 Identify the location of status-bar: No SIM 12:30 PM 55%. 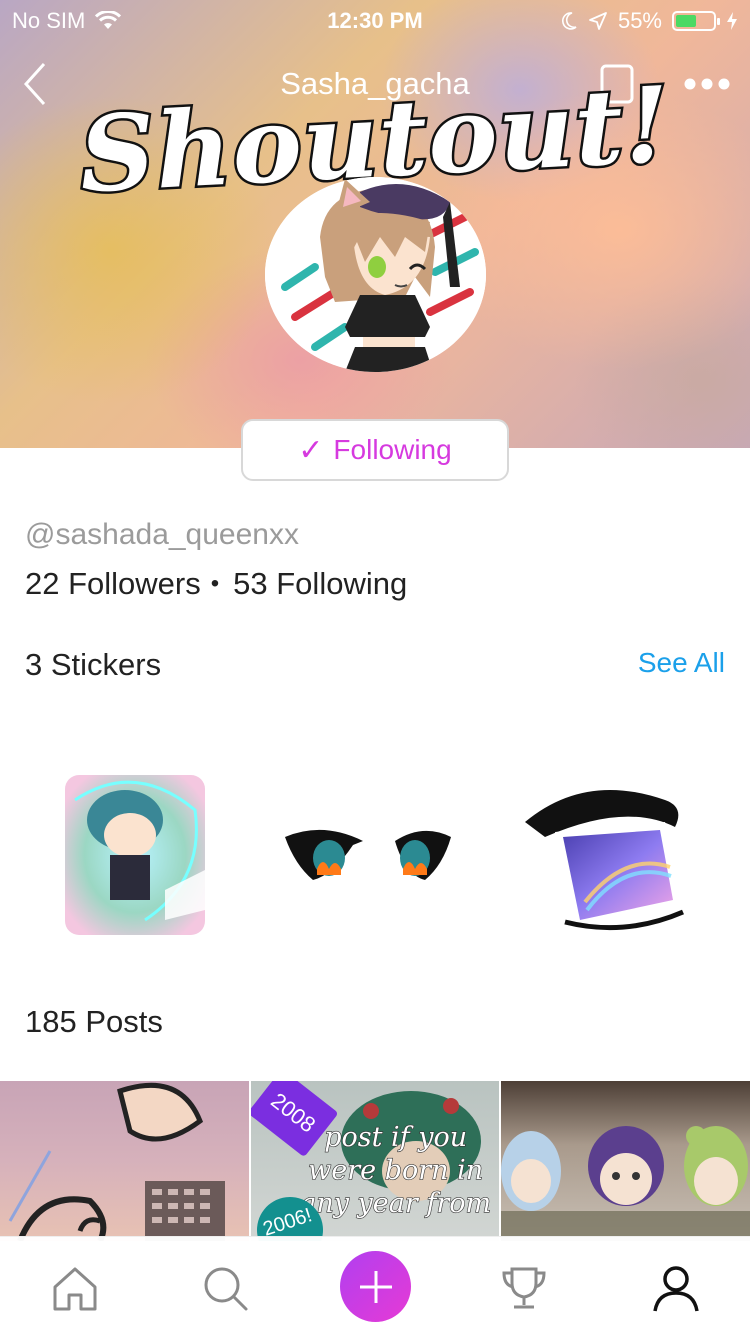
(375, 20).